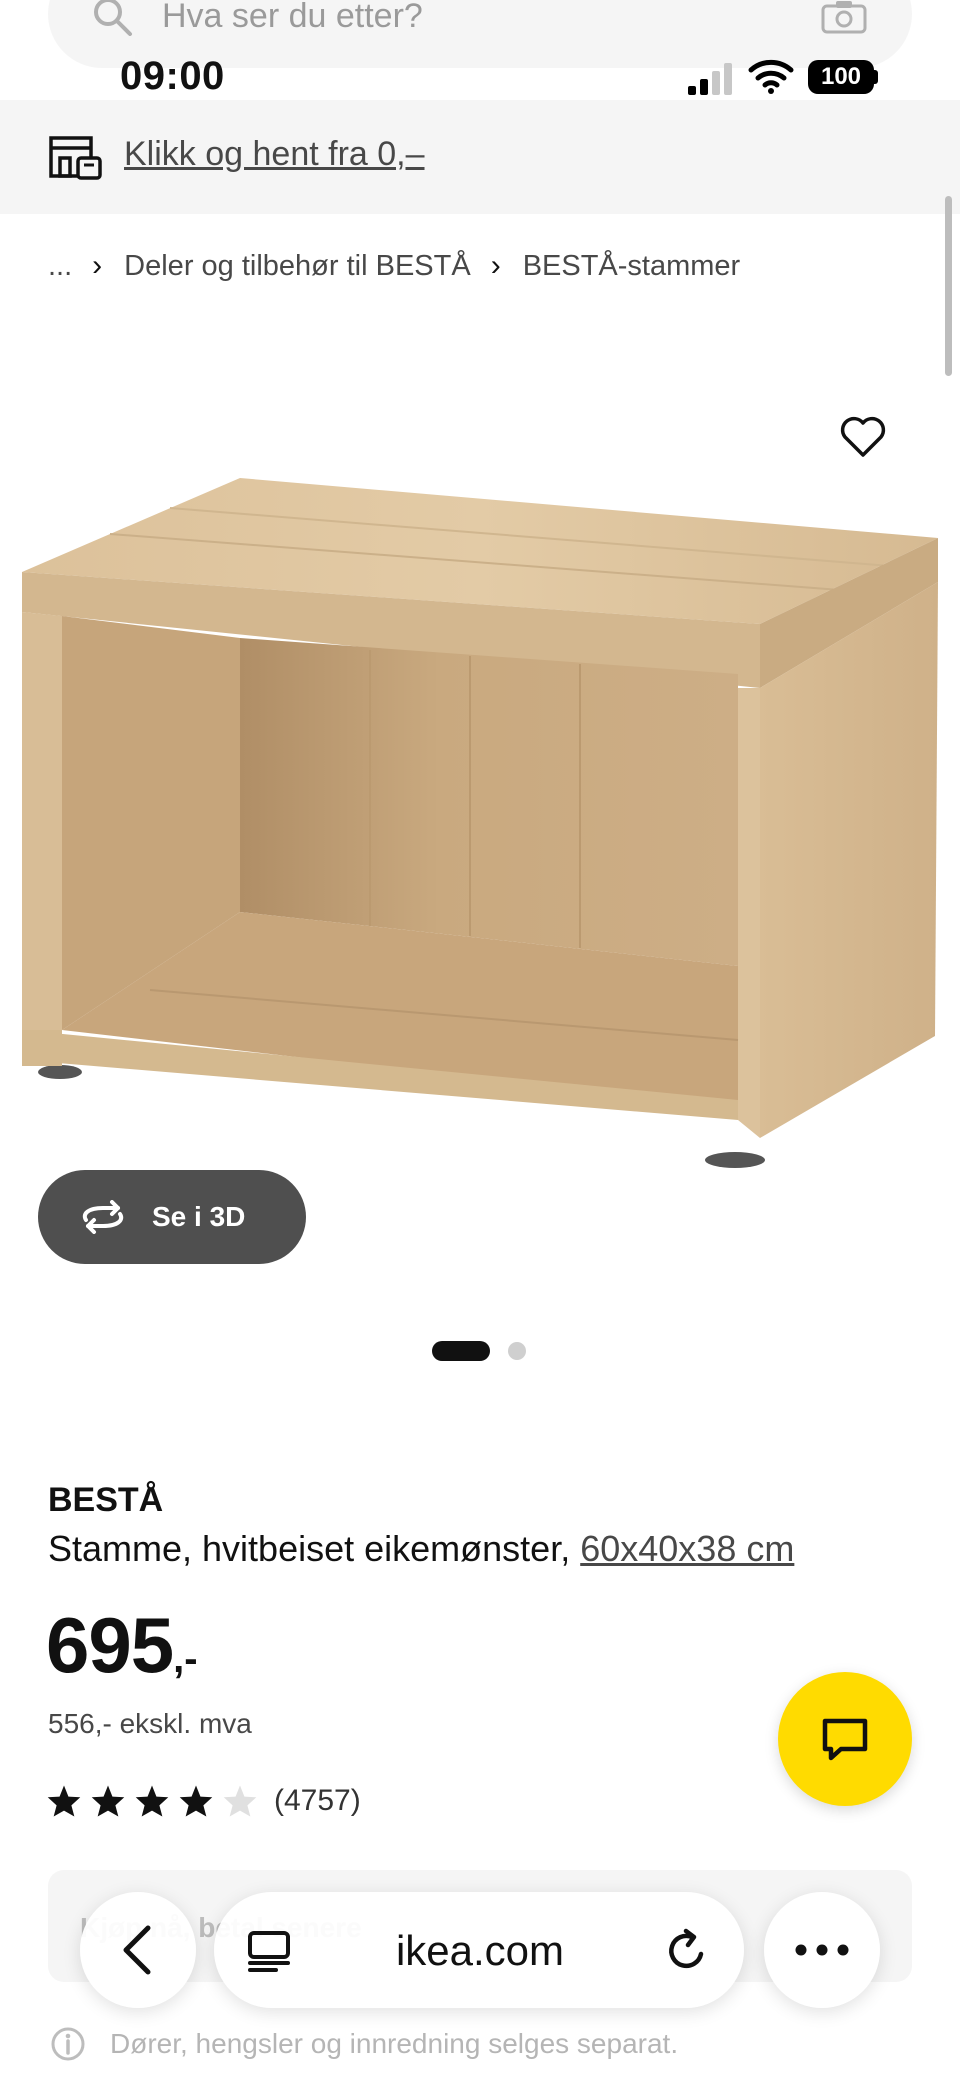 The image size is (960, 2087). What do you see at coordinates (710, 79) in the screenshot?
I see `cellular-signal-icon` at bounding box center [710, 79].